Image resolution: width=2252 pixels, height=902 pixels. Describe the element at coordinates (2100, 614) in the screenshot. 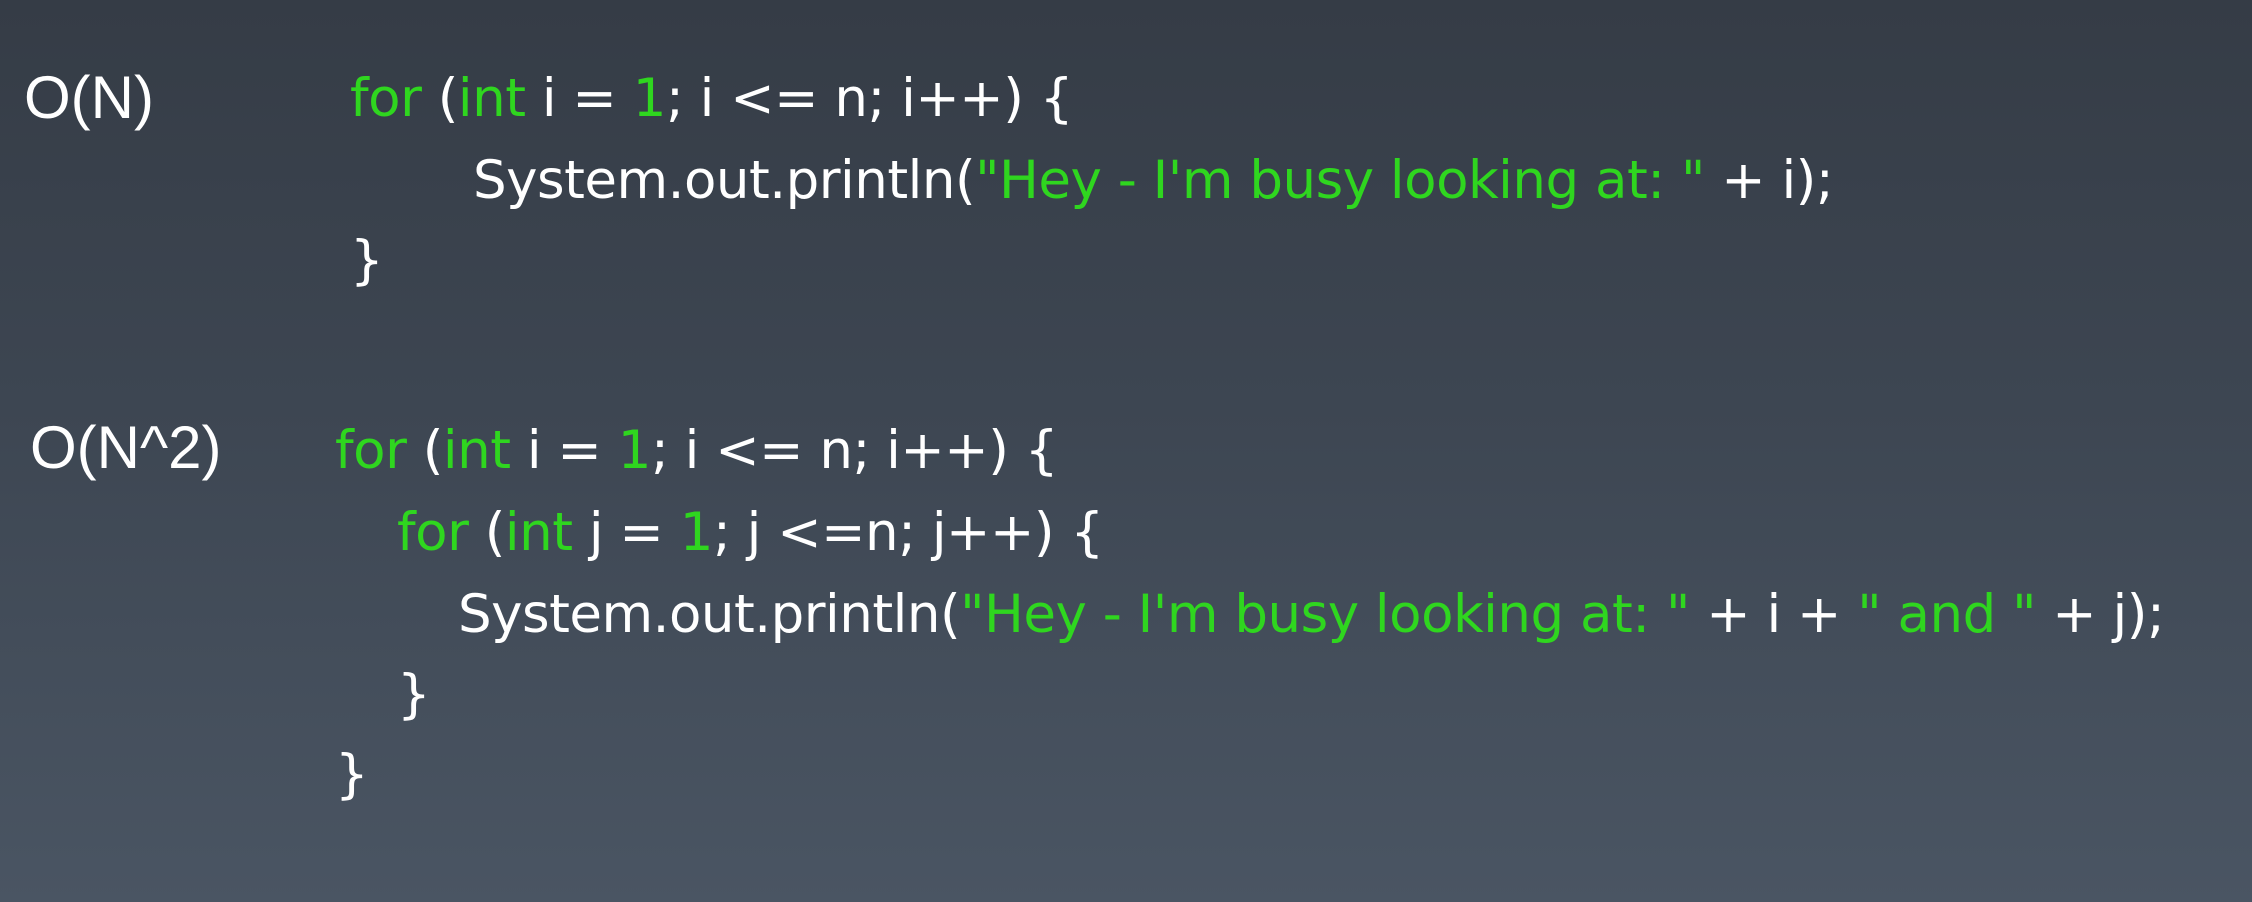

I see `code-text: + j);` at that location.